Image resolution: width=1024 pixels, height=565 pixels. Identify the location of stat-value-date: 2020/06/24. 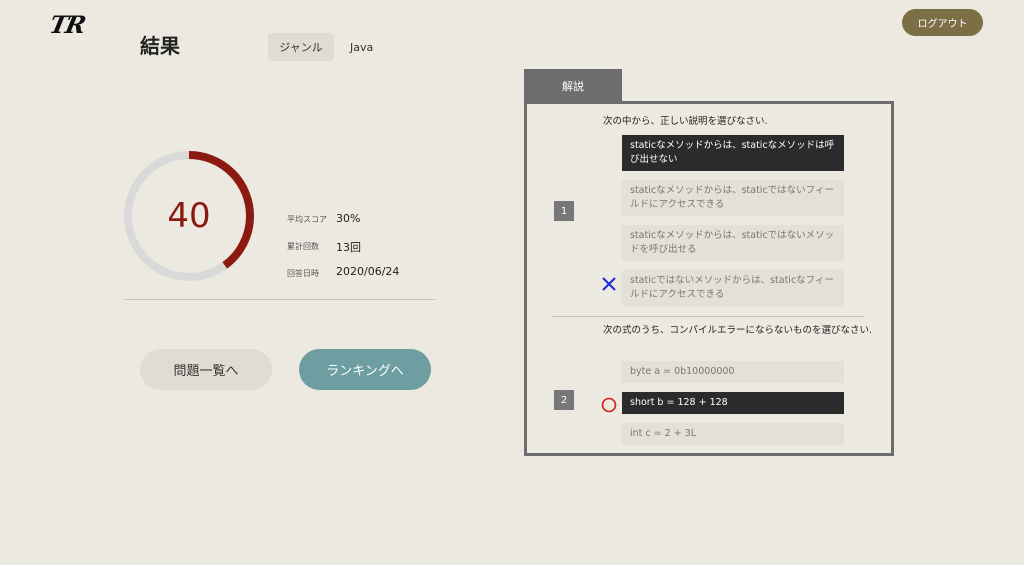
(368, 271).